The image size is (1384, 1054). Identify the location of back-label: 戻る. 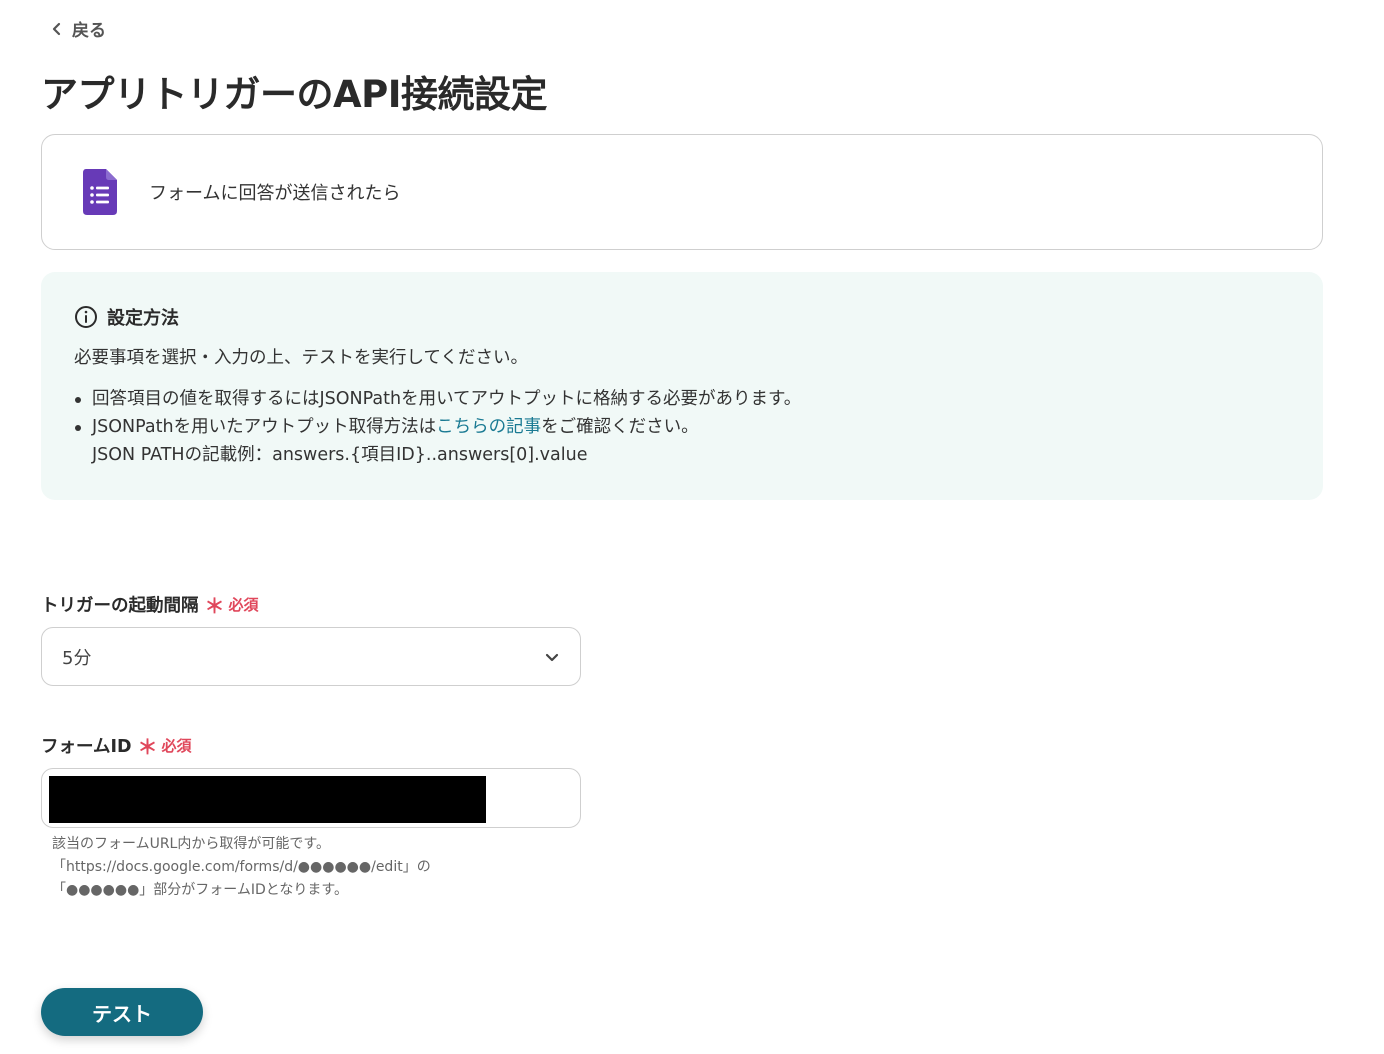
(89, 31).